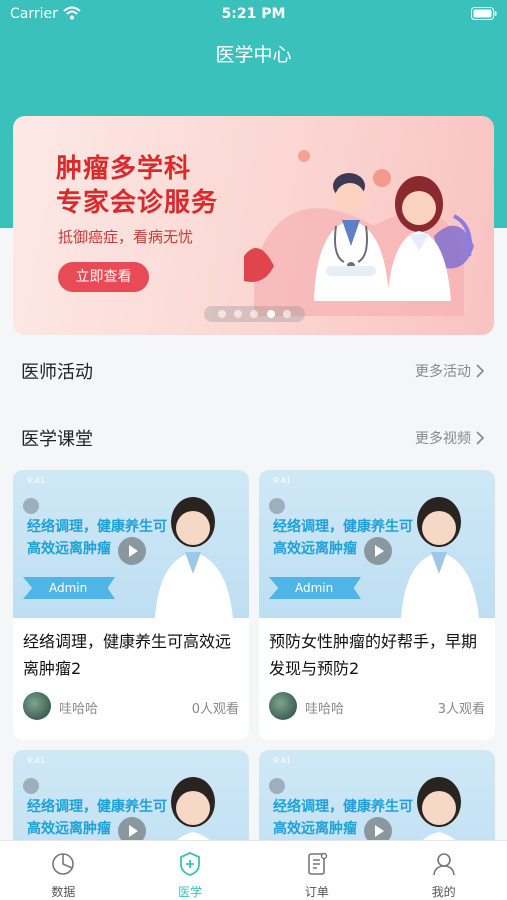  Describe the element at coordinates (132, 655) in the screenshot. I see `video-title: 经络调理，健康养生可高效远离肿瘤2` at that location.